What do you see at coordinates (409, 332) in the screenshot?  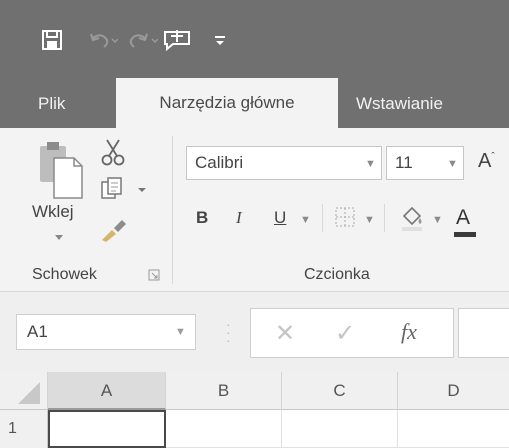 I see `insert-function-button: fx` at bounding box center [409, 332].